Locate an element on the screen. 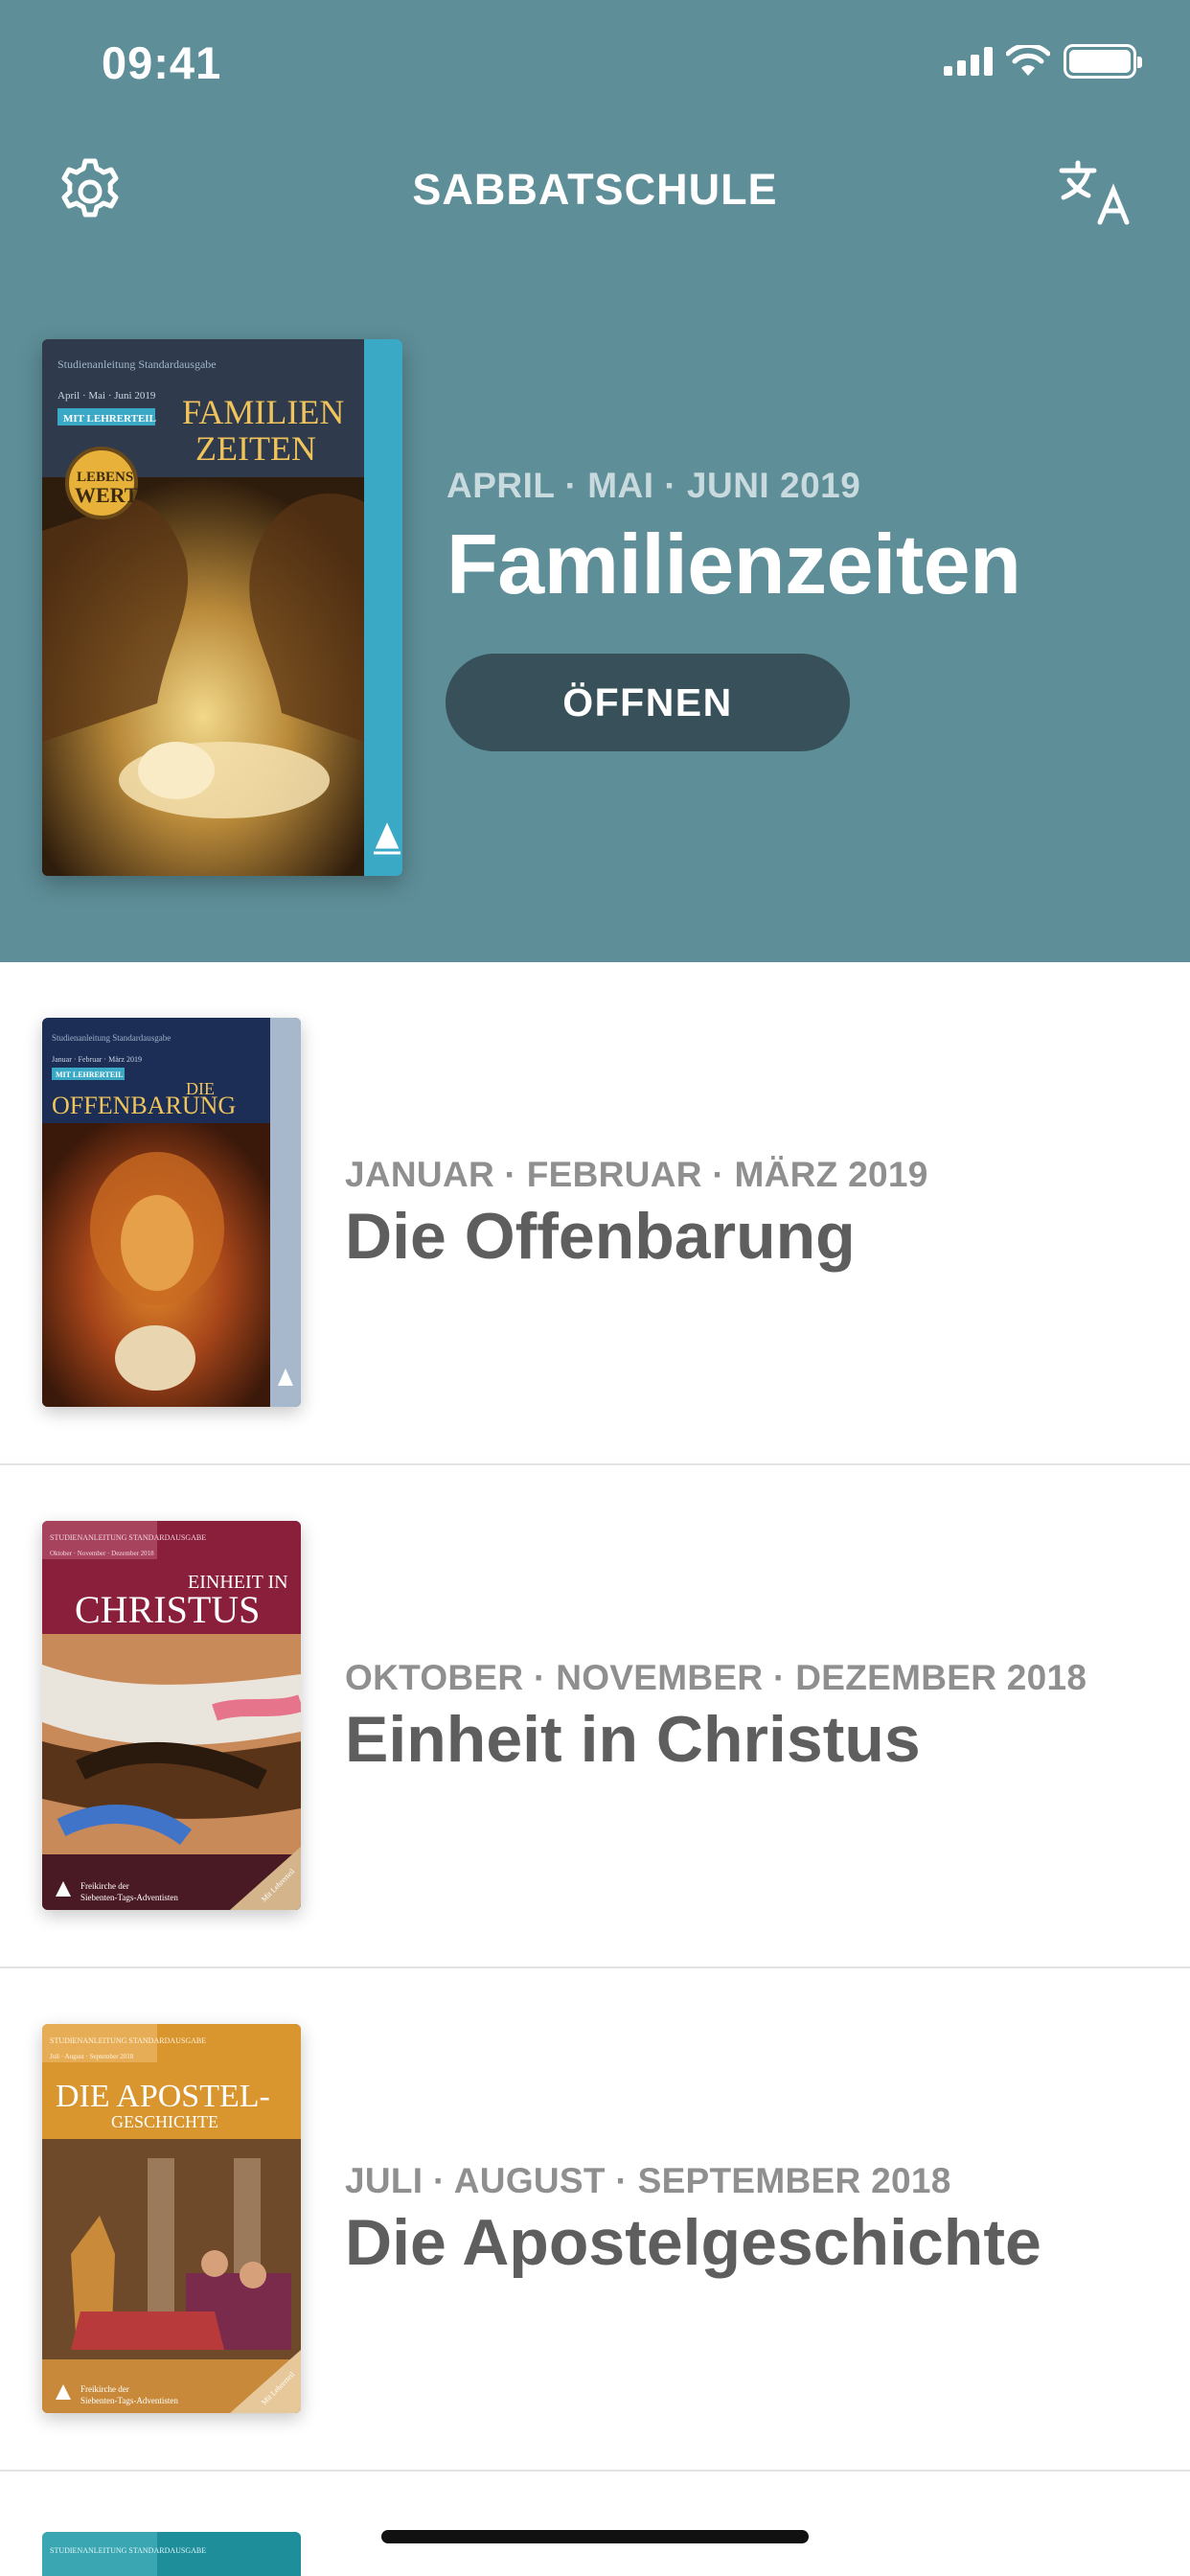 The width and height of the screenshot is (1190, 2576). svg-text: OFFENBARUNG is located at coordinates (144, 1105).